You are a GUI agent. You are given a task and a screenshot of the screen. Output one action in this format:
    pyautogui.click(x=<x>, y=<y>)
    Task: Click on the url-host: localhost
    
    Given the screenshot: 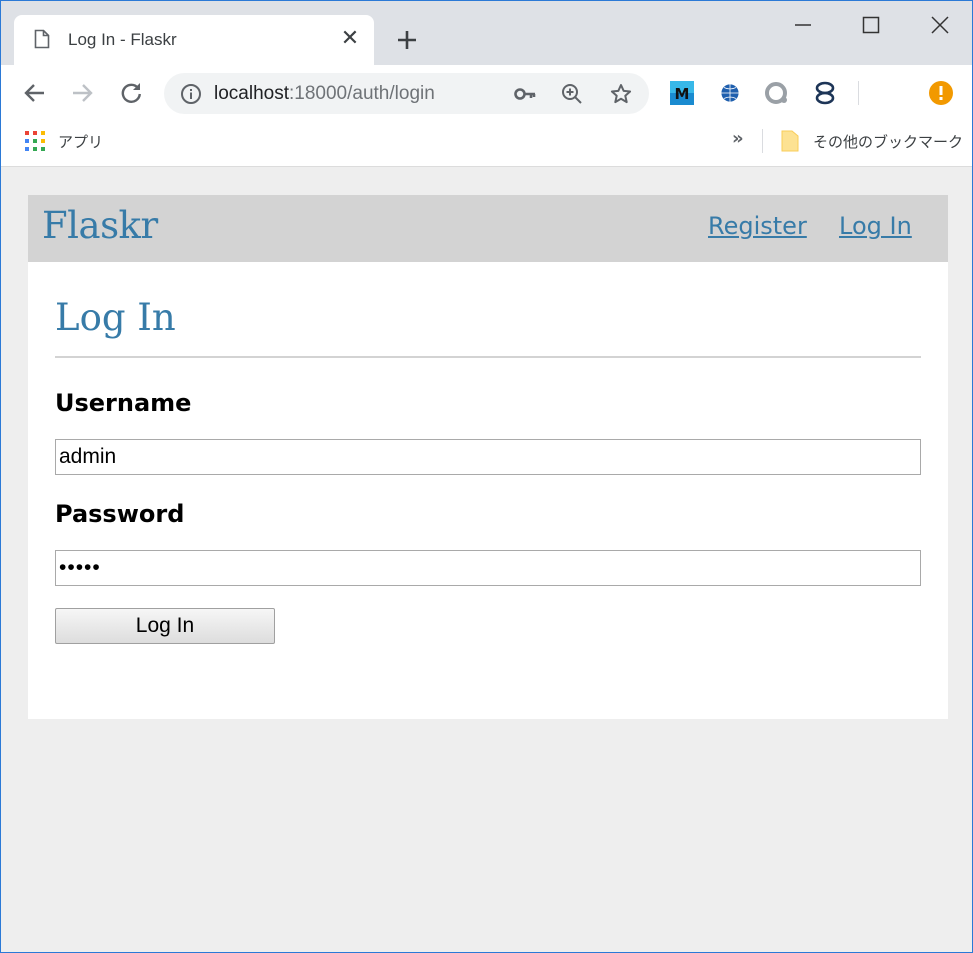 What is the action you would take?
    pyautogui.click(x=251, y=93)
    